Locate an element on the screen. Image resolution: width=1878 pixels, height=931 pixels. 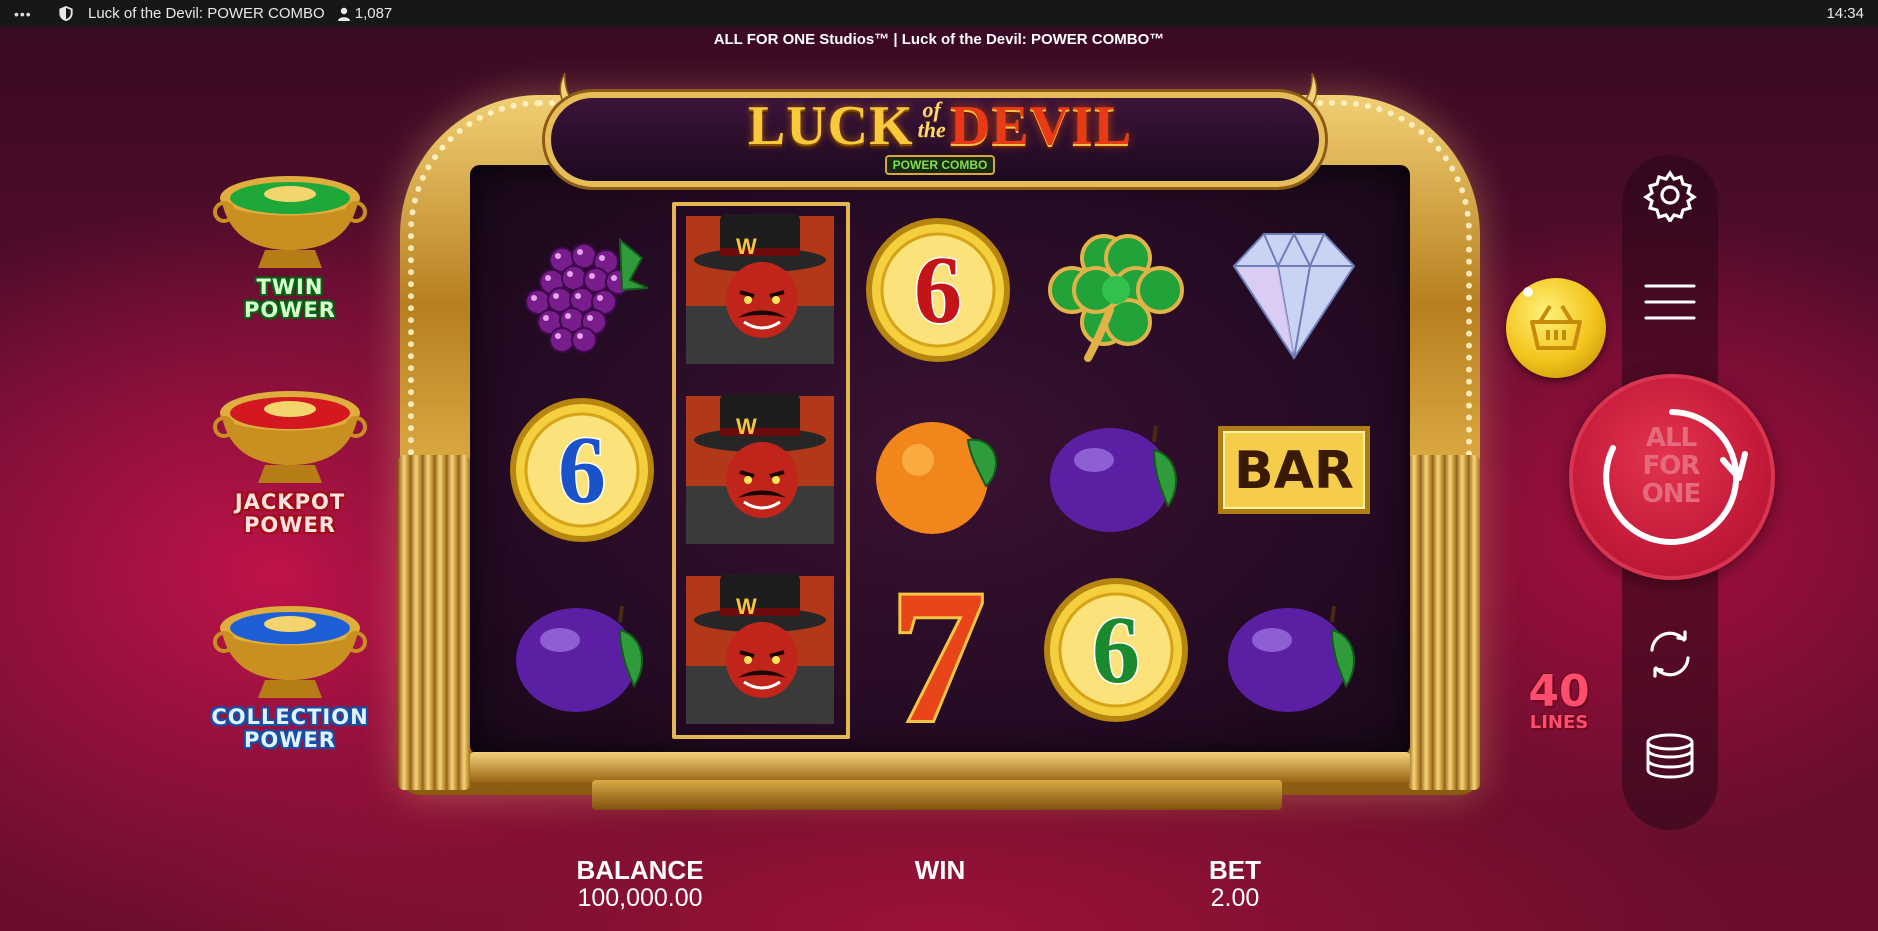
stacked-devil-highlight is located at coordinates (761, 470).